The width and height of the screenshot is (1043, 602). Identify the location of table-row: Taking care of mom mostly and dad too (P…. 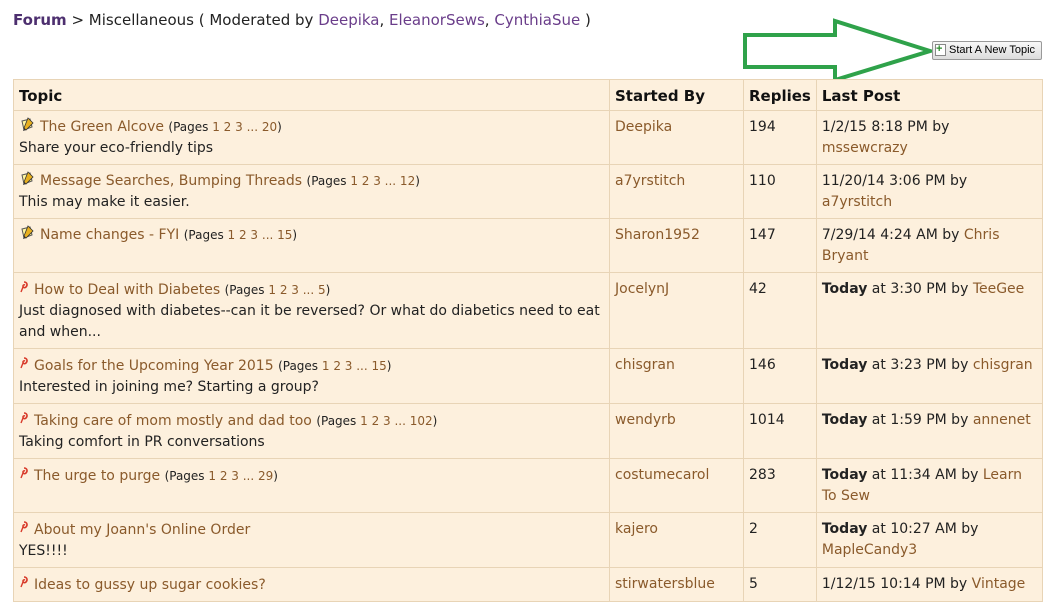
(528, 431).